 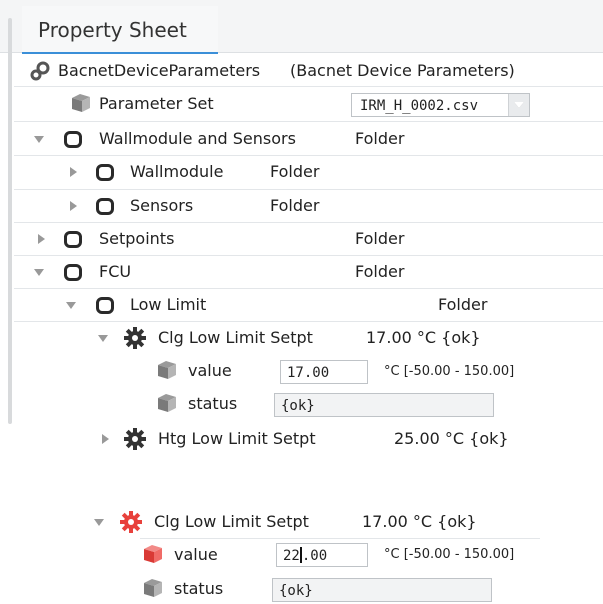 I want to click on edited-value-label: value, so click(x=196, y=554).